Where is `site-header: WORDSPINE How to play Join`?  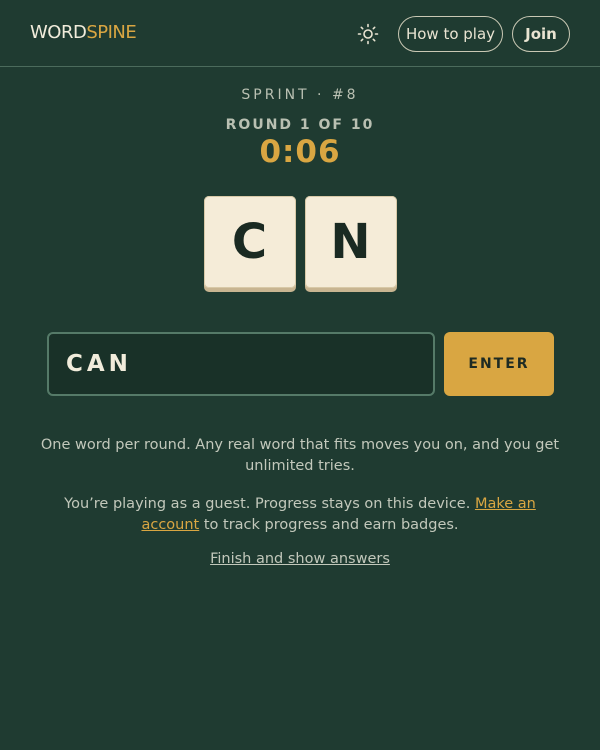
site-header: WORDSPINE How to play Join is located at coordinates (300, 33).